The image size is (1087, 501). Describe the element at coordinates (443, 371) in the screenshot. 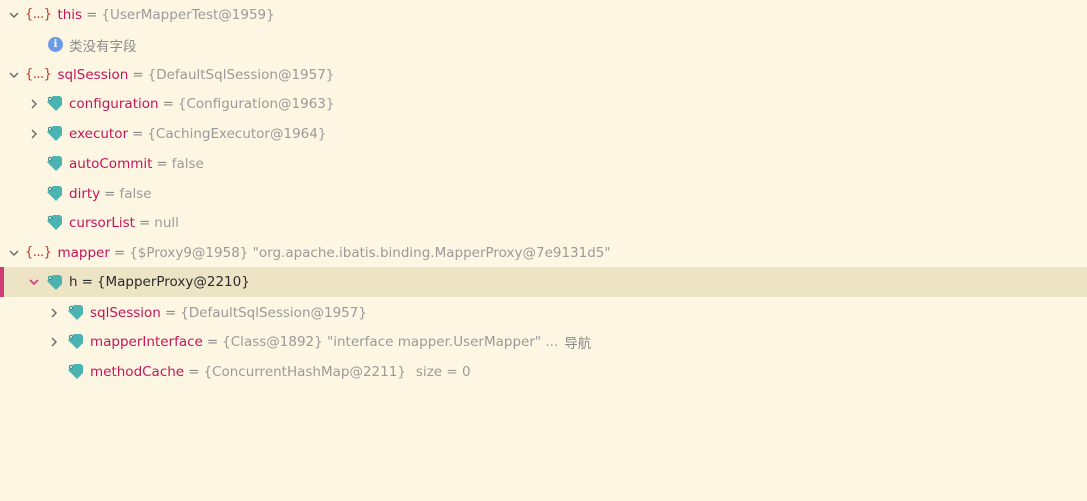

I see `collection-size: size = 0` at that location.